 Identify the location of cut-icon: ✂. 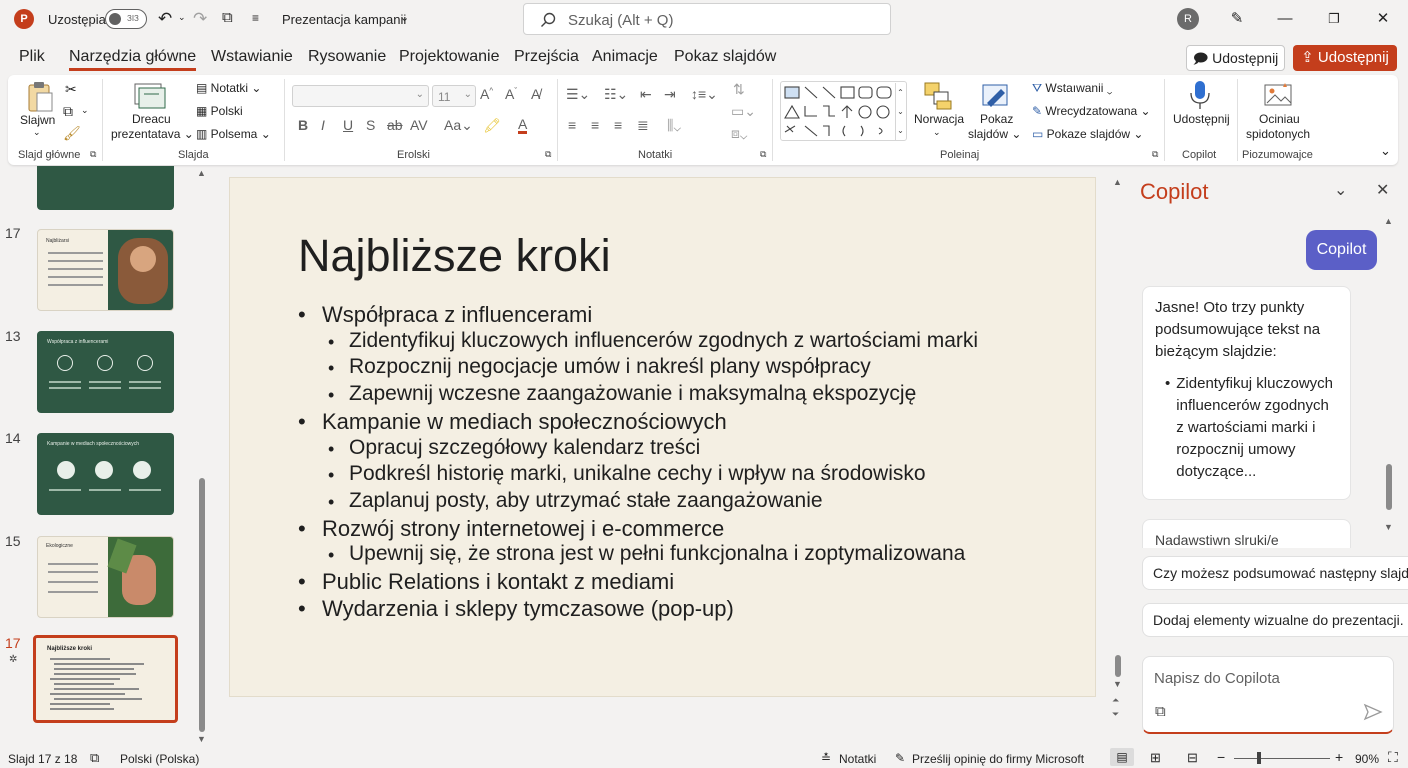
(71, 89).